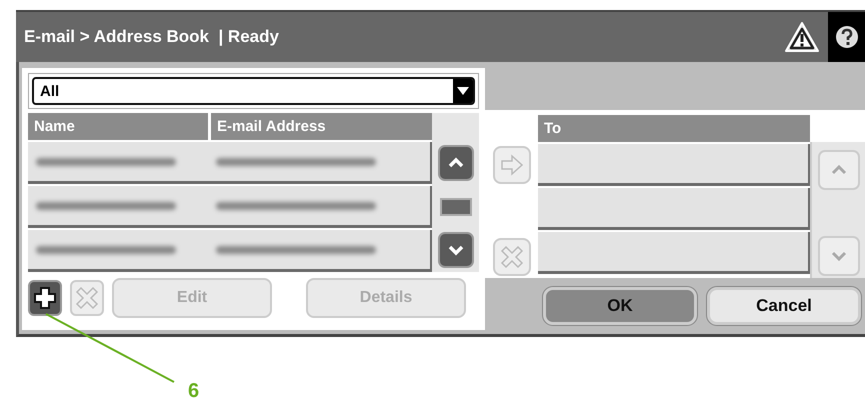  Describe the element at coordinates (620, 306) in the screenshot. I see `dialog-button: OK` at that location.